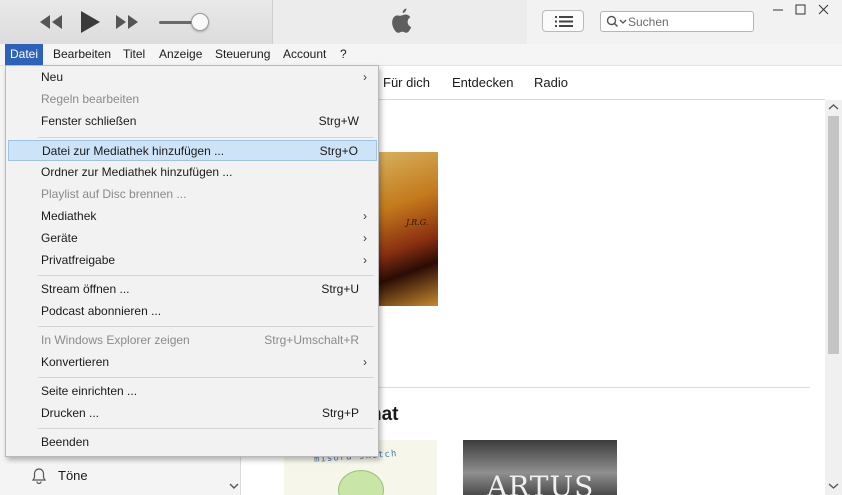 Image resolution: width=842 pixels, height=495 pixels. I want to click on menu-item-label: Privatfreigabe, so click(78, 260).